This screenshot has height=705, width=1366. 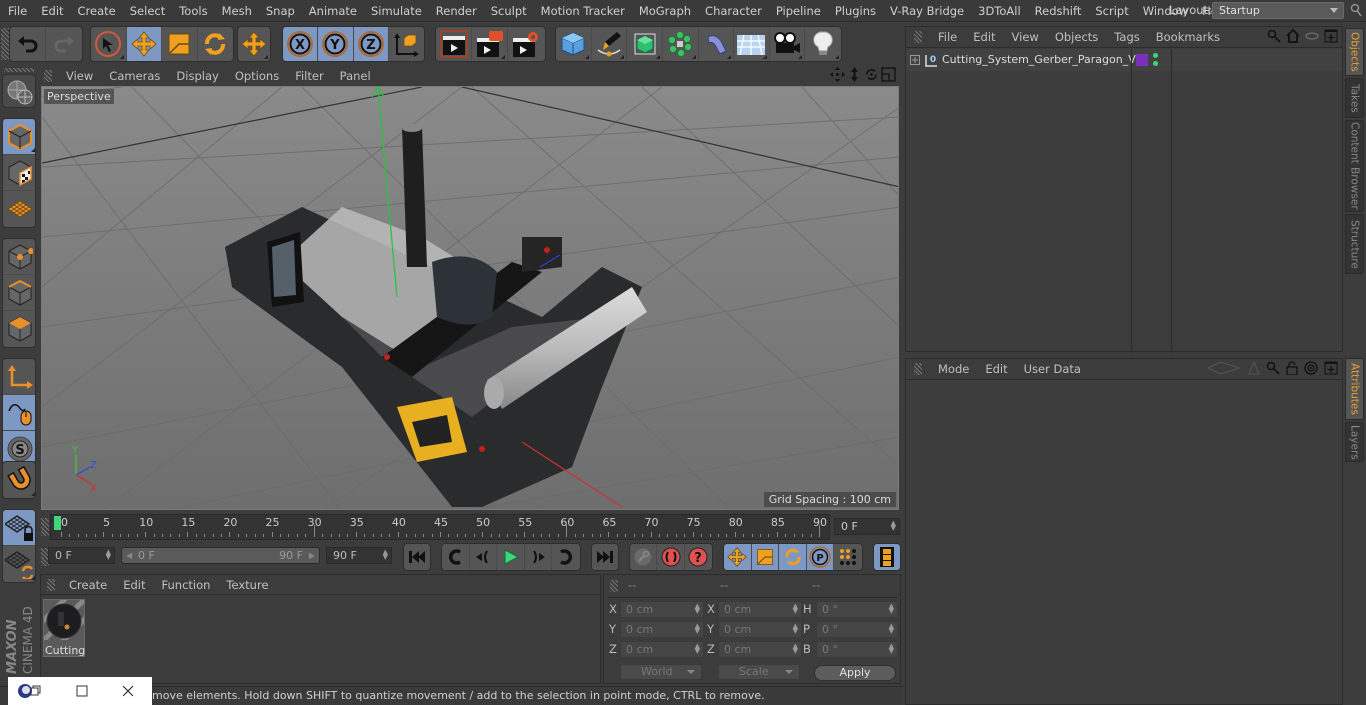 What do you see at coordinates (1025, 37) in the screenshot?
I see `object-menu-view: View` at bounding box center [1025, 37].